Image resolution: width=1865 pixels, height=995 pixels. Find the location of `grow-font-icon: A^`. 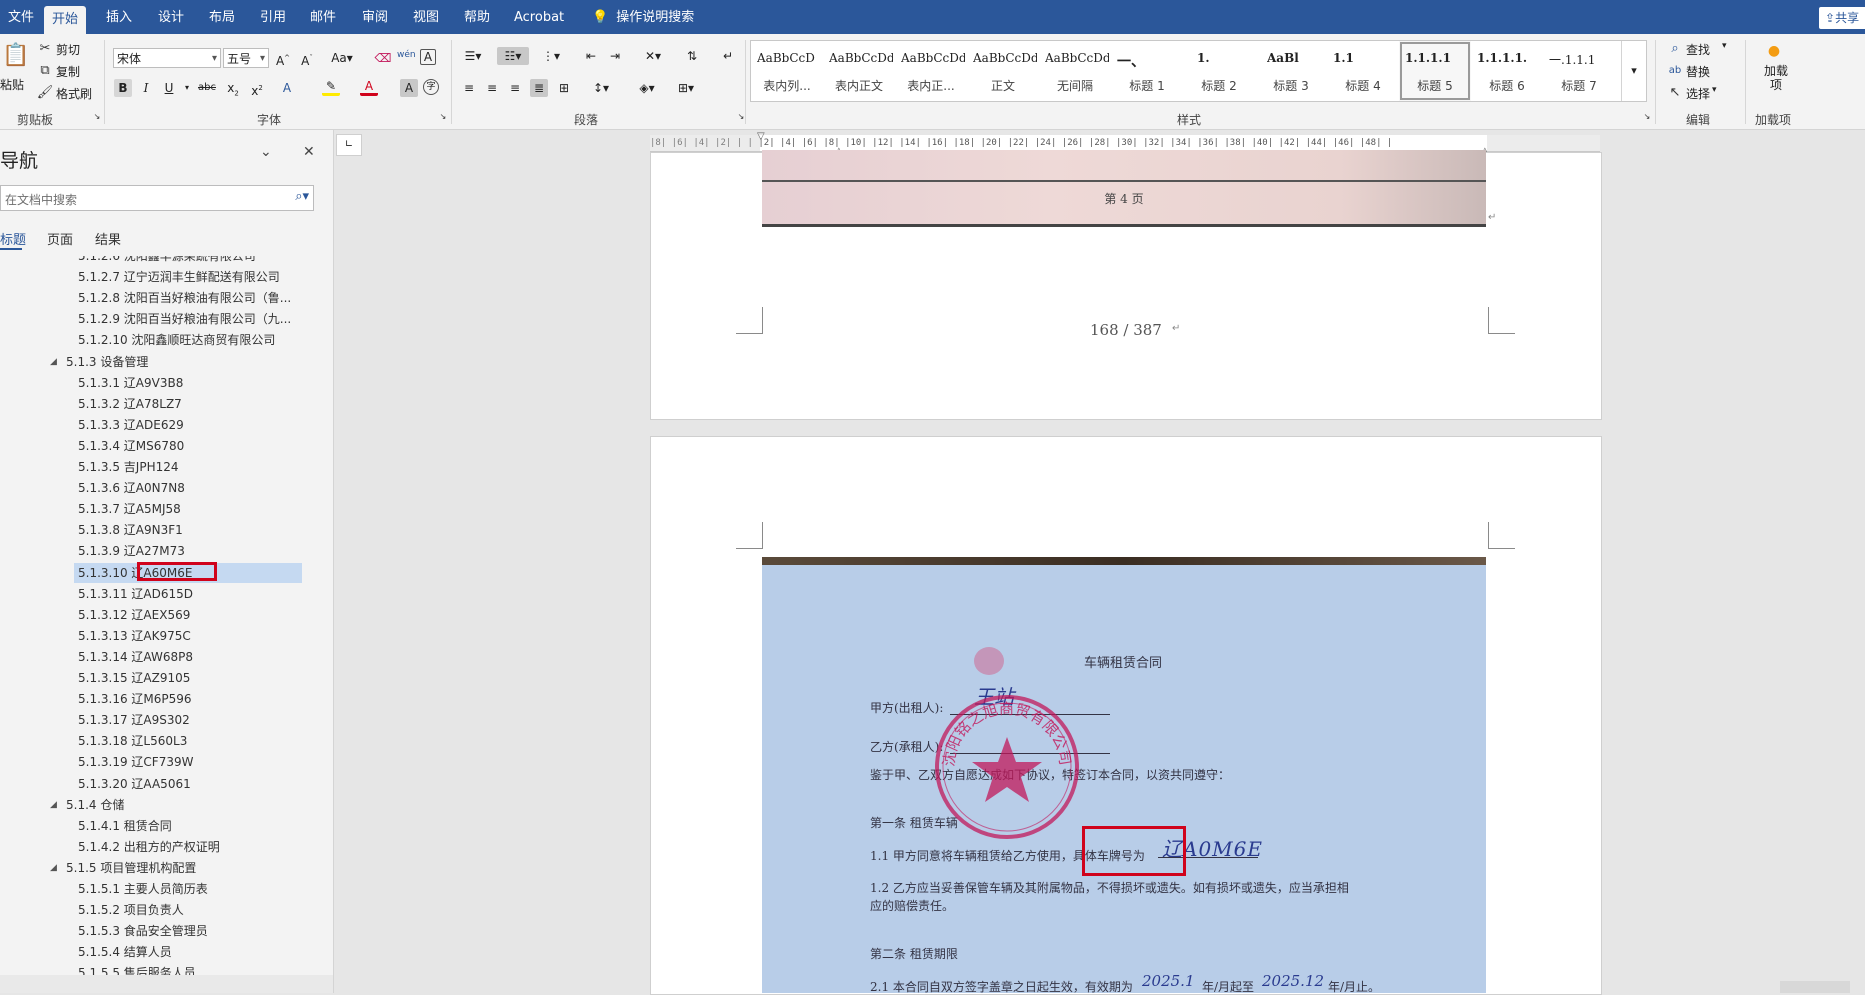

grow-font-icon: A^ is located at coordinates (283, 58).